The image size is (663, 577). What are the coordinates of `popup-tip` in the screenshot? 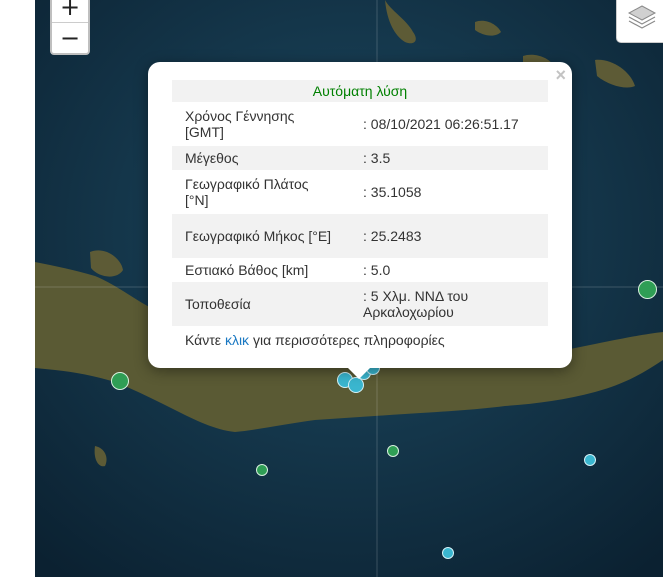 It's located at (359, 373).